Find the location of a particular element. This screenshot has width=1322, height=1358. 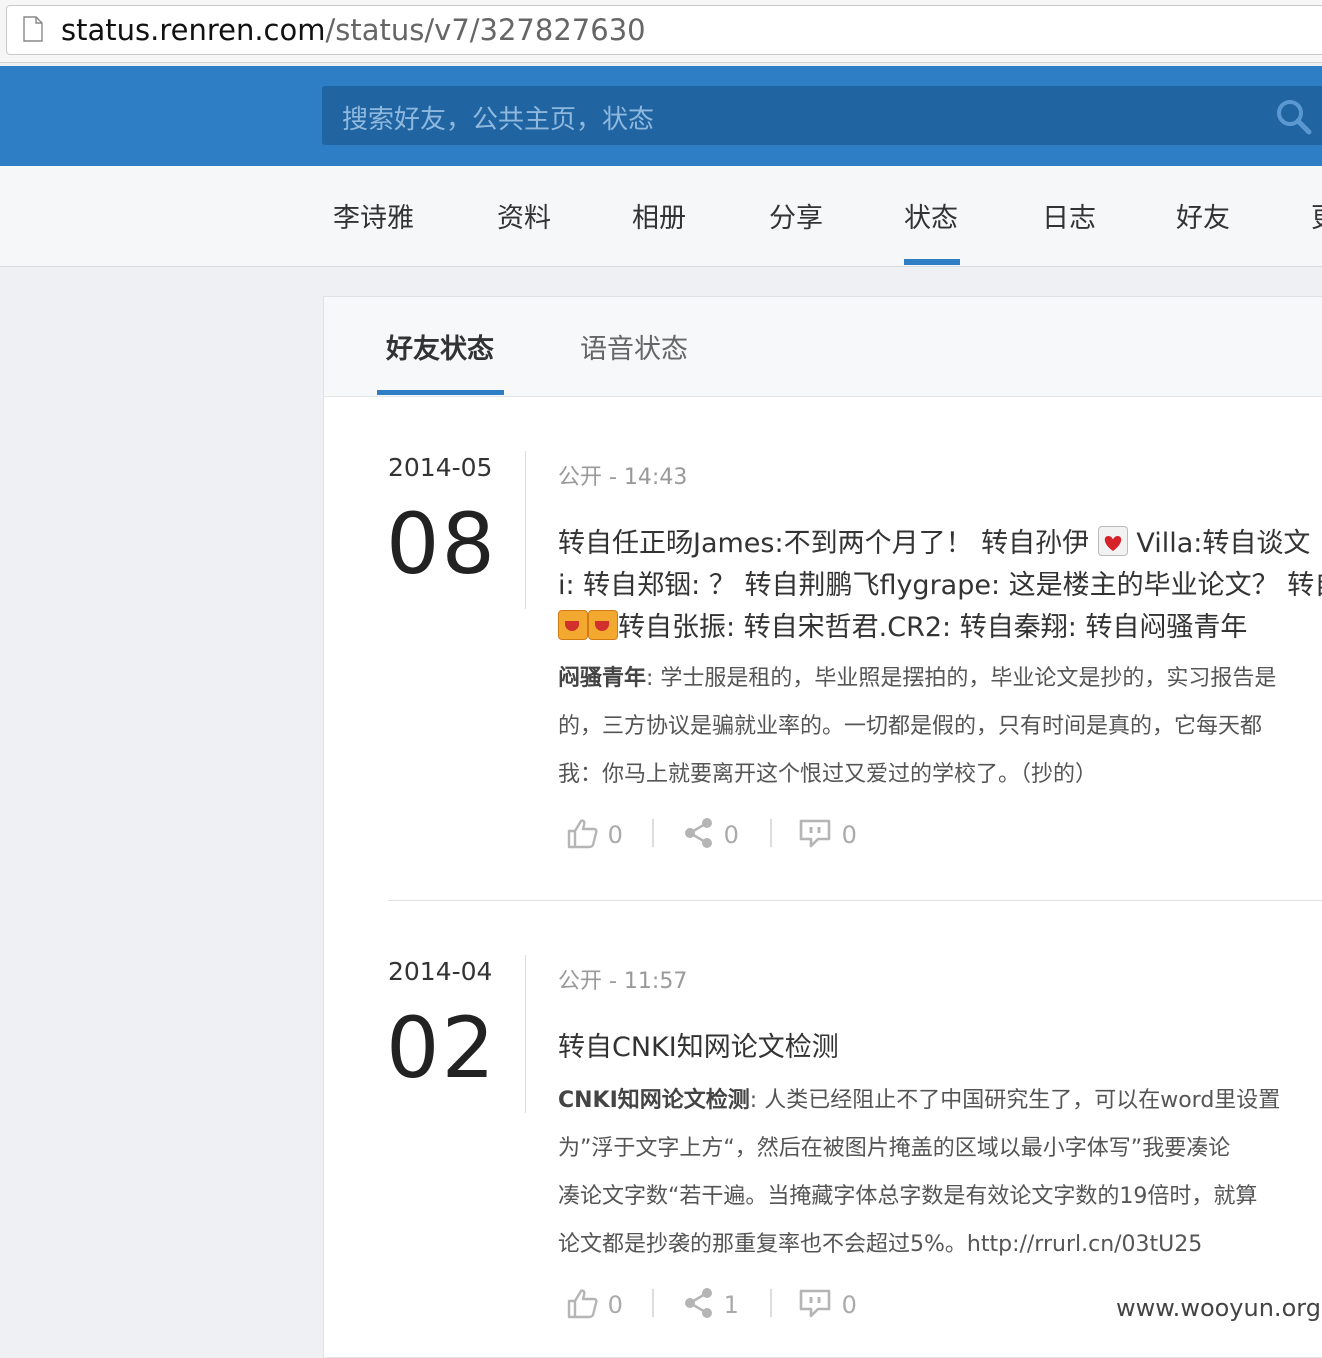

nav-item-friends: 好友 is located at coordinates (1203, 215).